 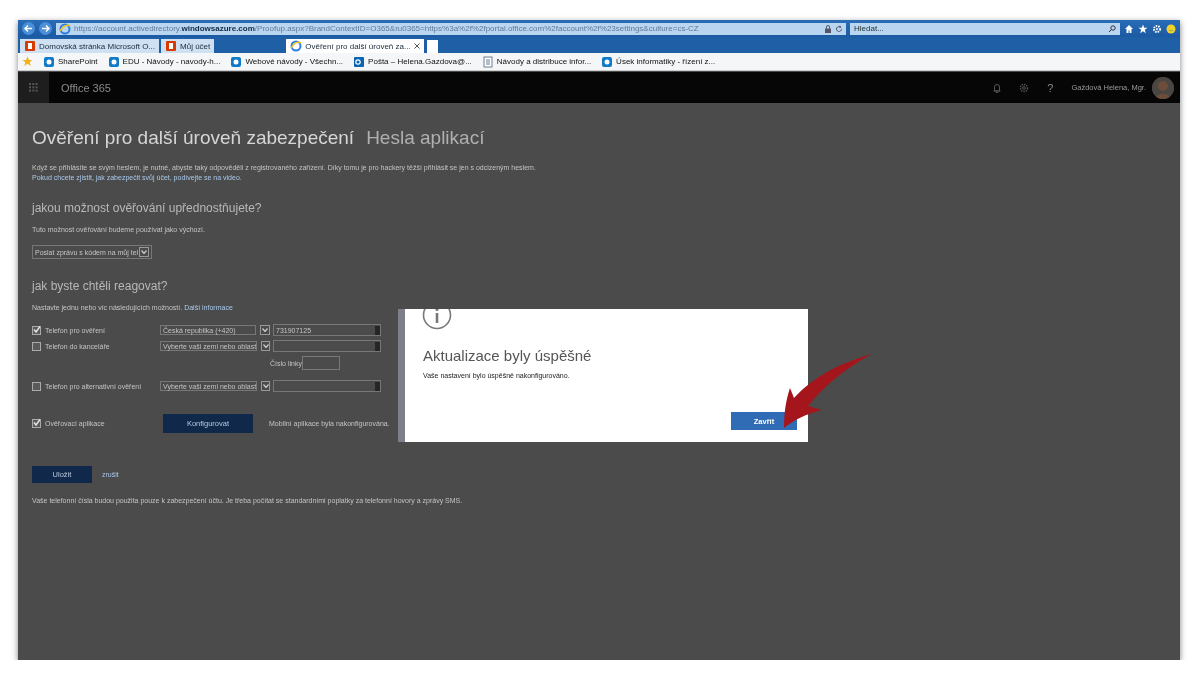 What do you see at coordinates (828, 28) in the screenshot?
I see `lock-icon` at bounding box center [828, 28].